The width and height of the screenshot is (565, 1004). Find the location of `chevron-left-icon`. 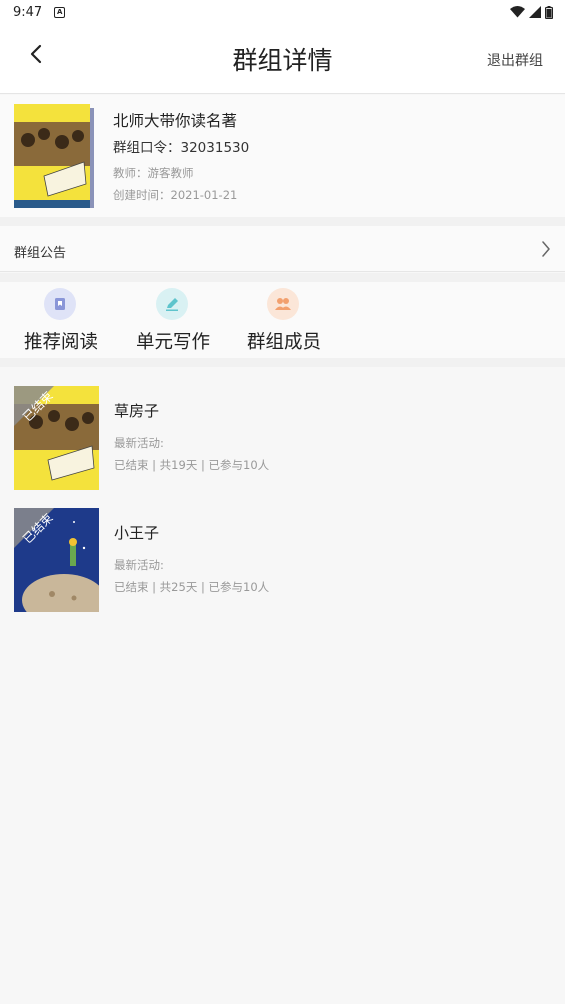

chevron-left-icon is located at coordinates (36, 54).